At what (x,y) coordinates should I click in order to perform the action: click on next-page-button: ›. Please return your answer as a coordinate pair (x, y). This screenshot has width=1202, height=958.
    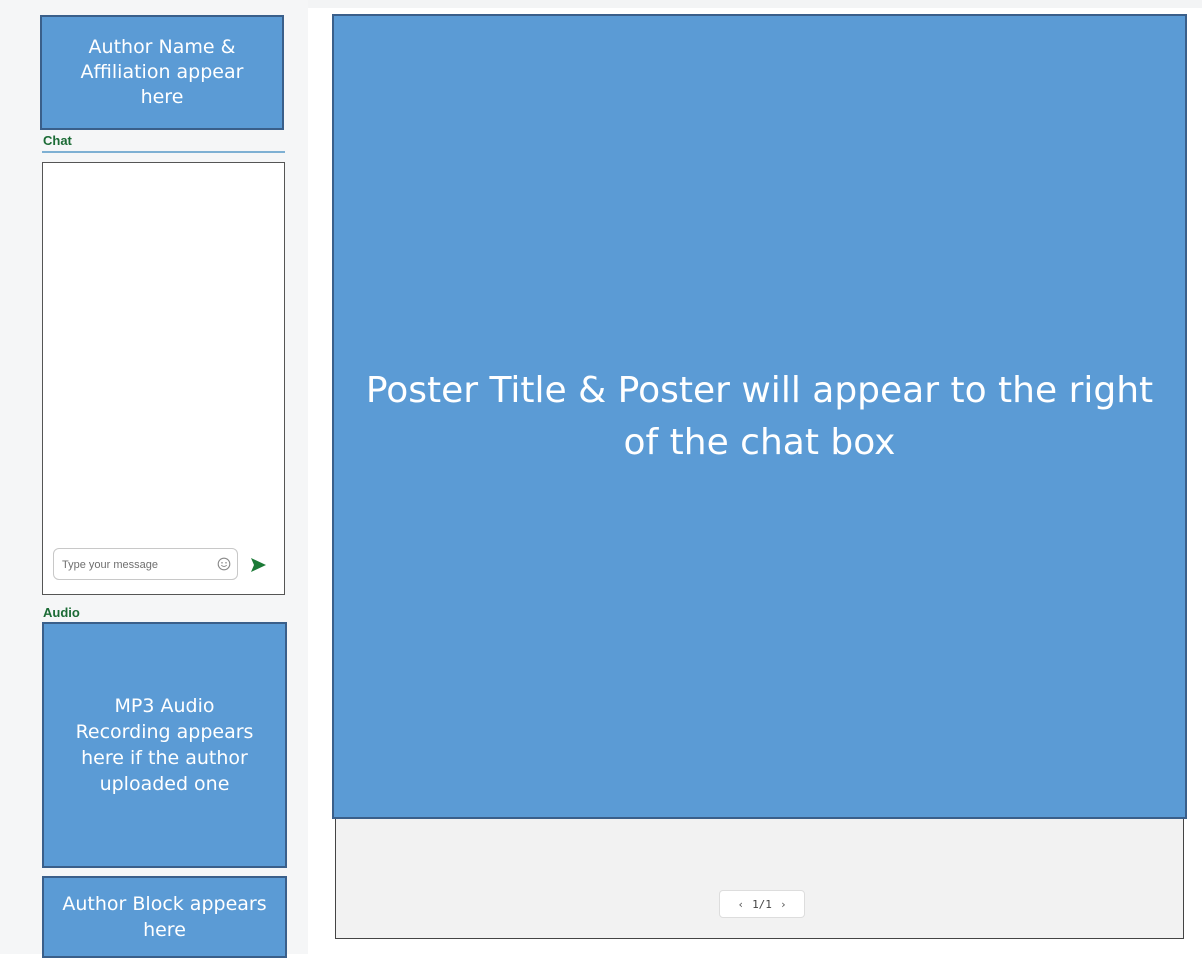
    Looking at the image, I should click on (783, 904).